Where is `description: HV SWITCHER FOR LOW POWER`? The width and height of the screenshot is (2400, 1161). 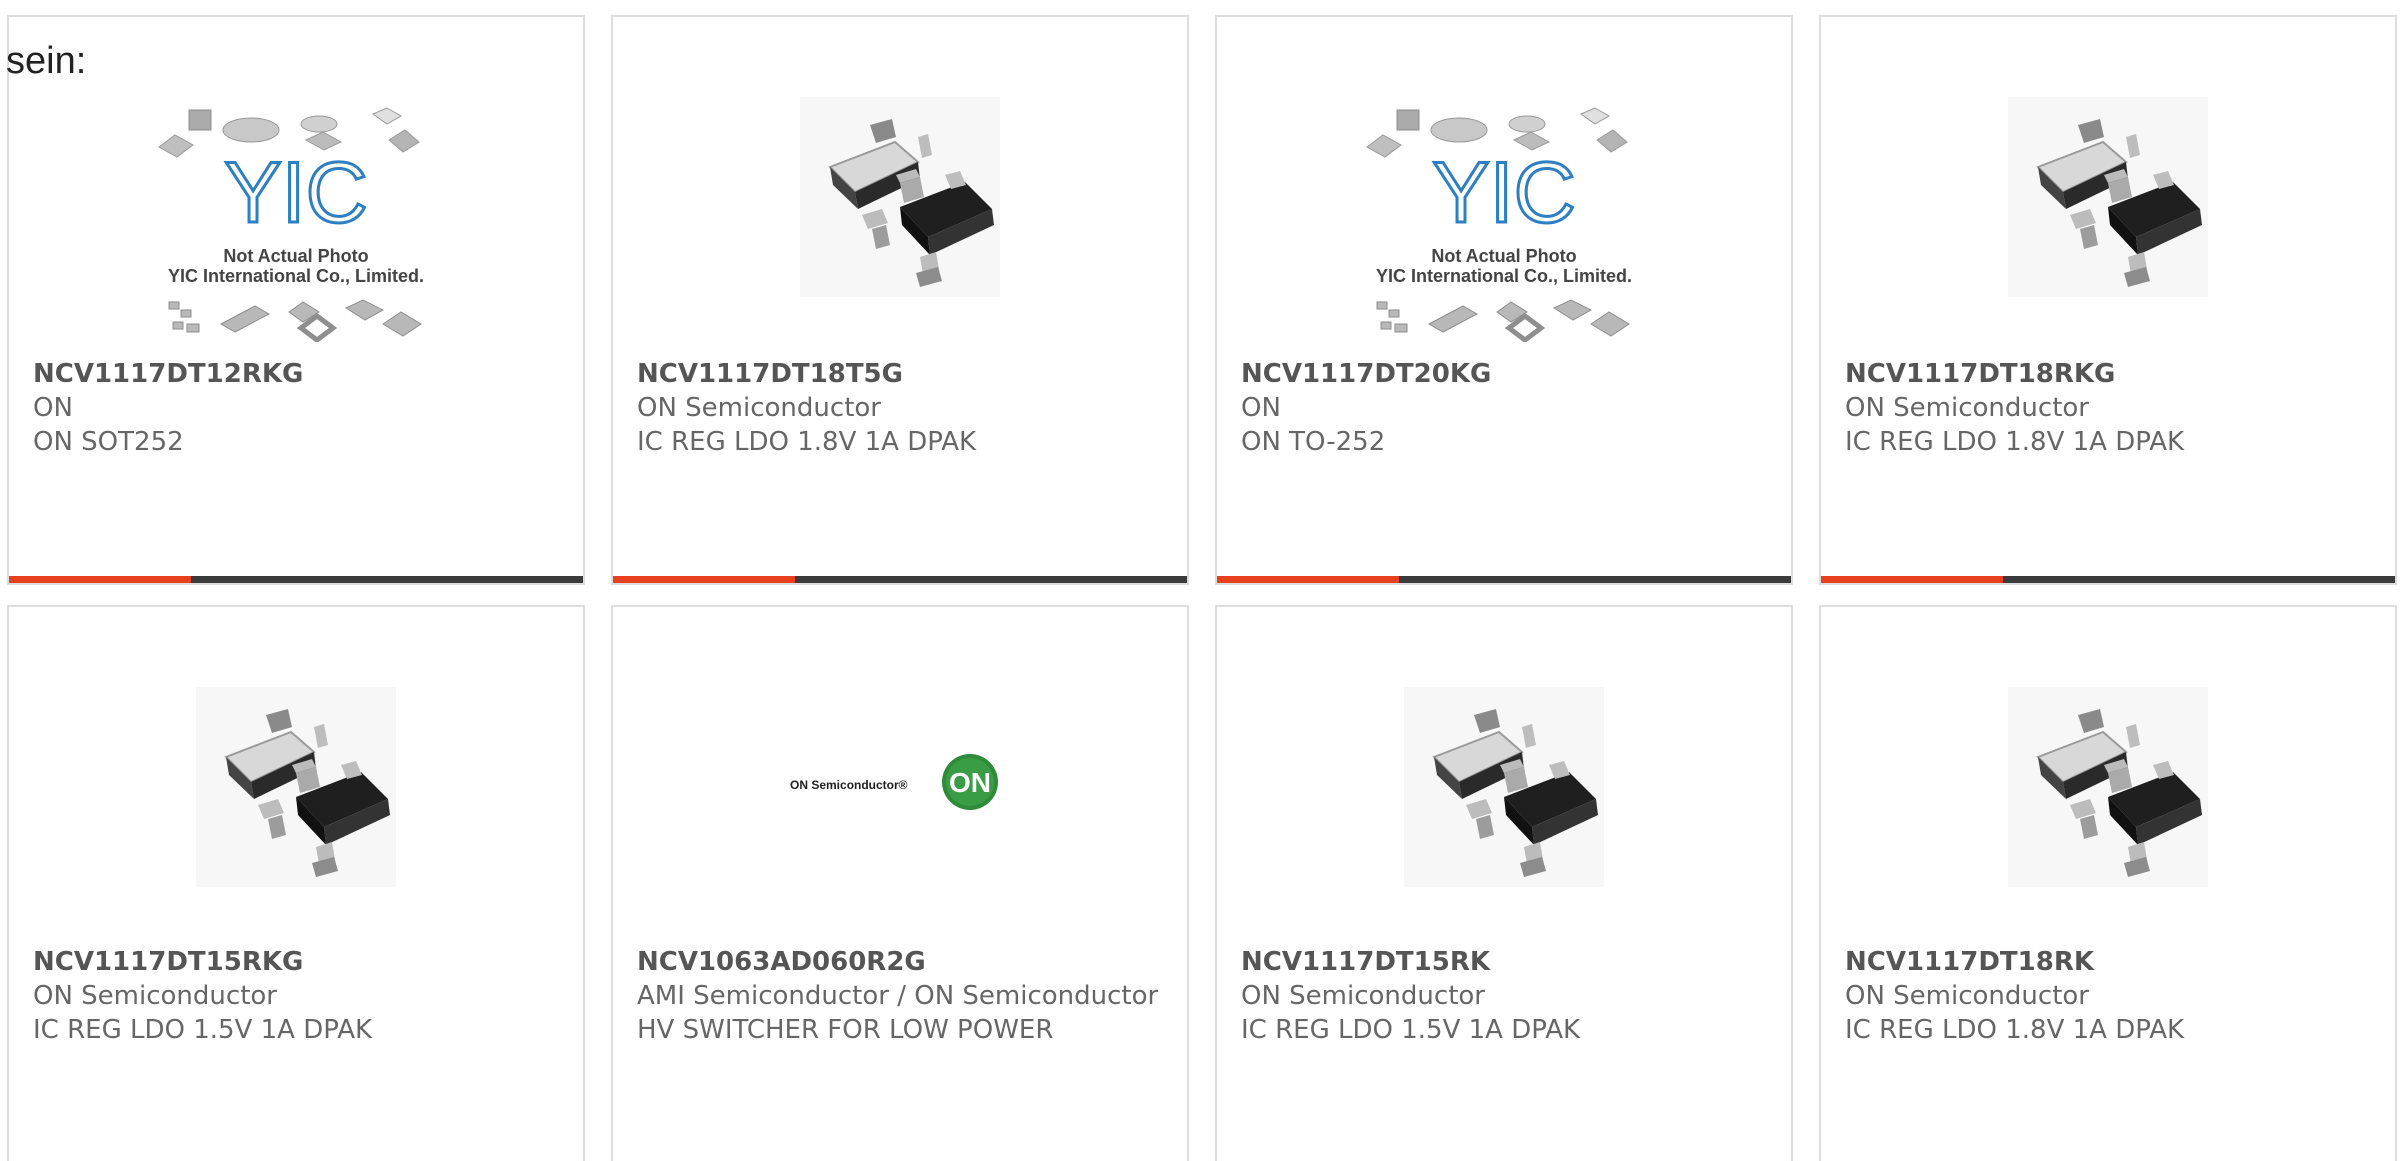
description: HV SWITCHER FOR LOW POWER is located at coordinates (845, 1030).